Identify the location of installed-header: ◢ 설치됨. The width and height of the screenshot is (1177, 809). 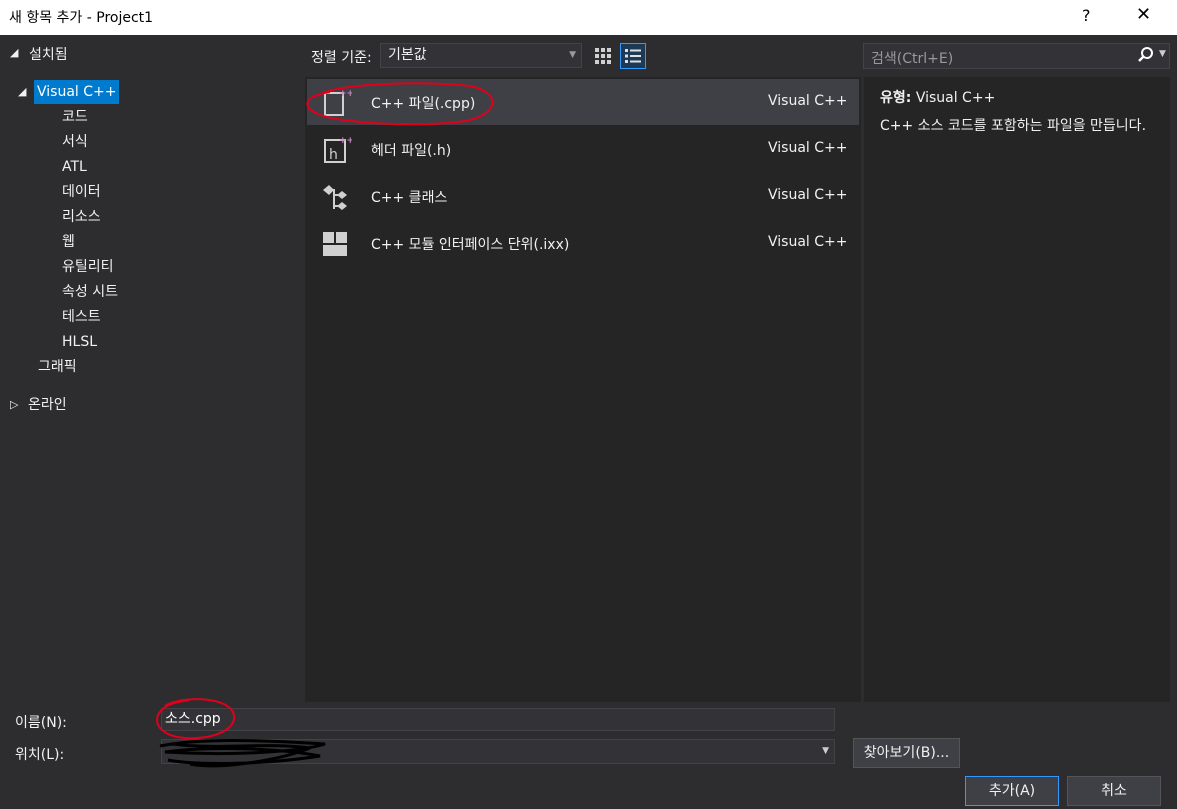
(150, 53).